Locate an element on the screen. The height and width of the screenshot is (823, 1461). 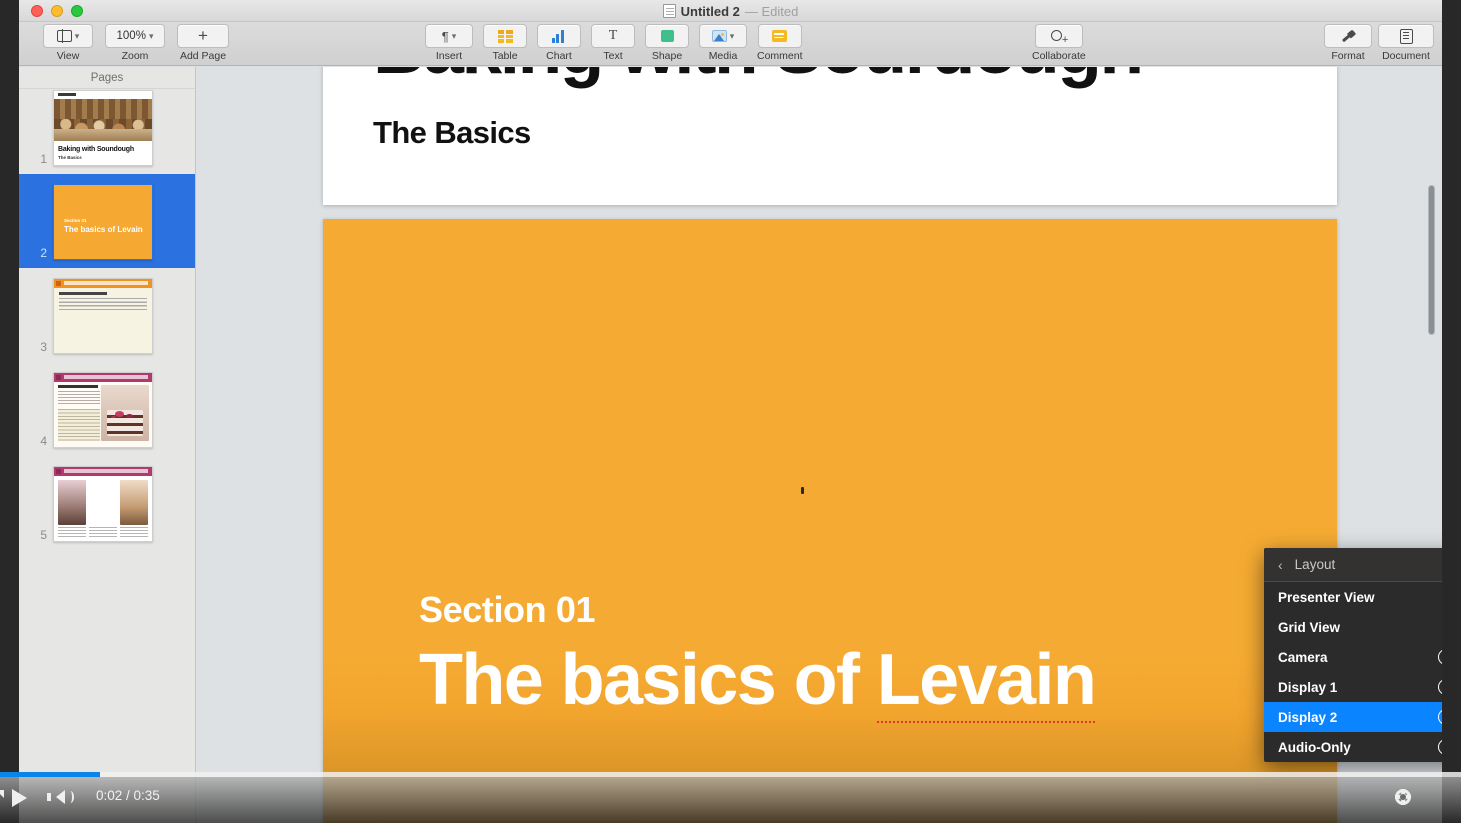
page-thumbnail-preview: Baking with Soundough The Basics is located at coordinates (103, 128).